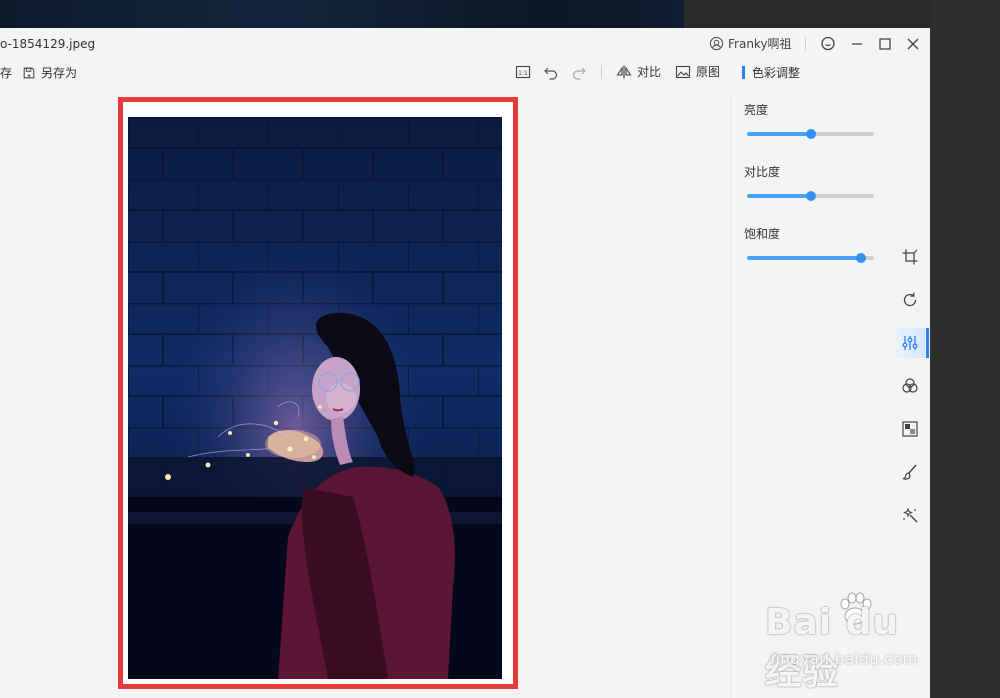  I want to click on mosaic-tool-button, so click(910, 429).